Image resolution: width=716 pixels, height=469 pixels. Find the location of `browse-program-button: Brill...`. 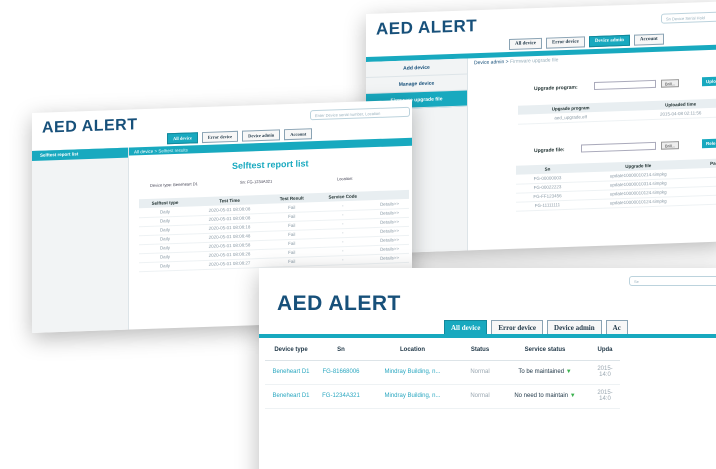

browse-program-button: Brill... is located at coordinates (670, 83).